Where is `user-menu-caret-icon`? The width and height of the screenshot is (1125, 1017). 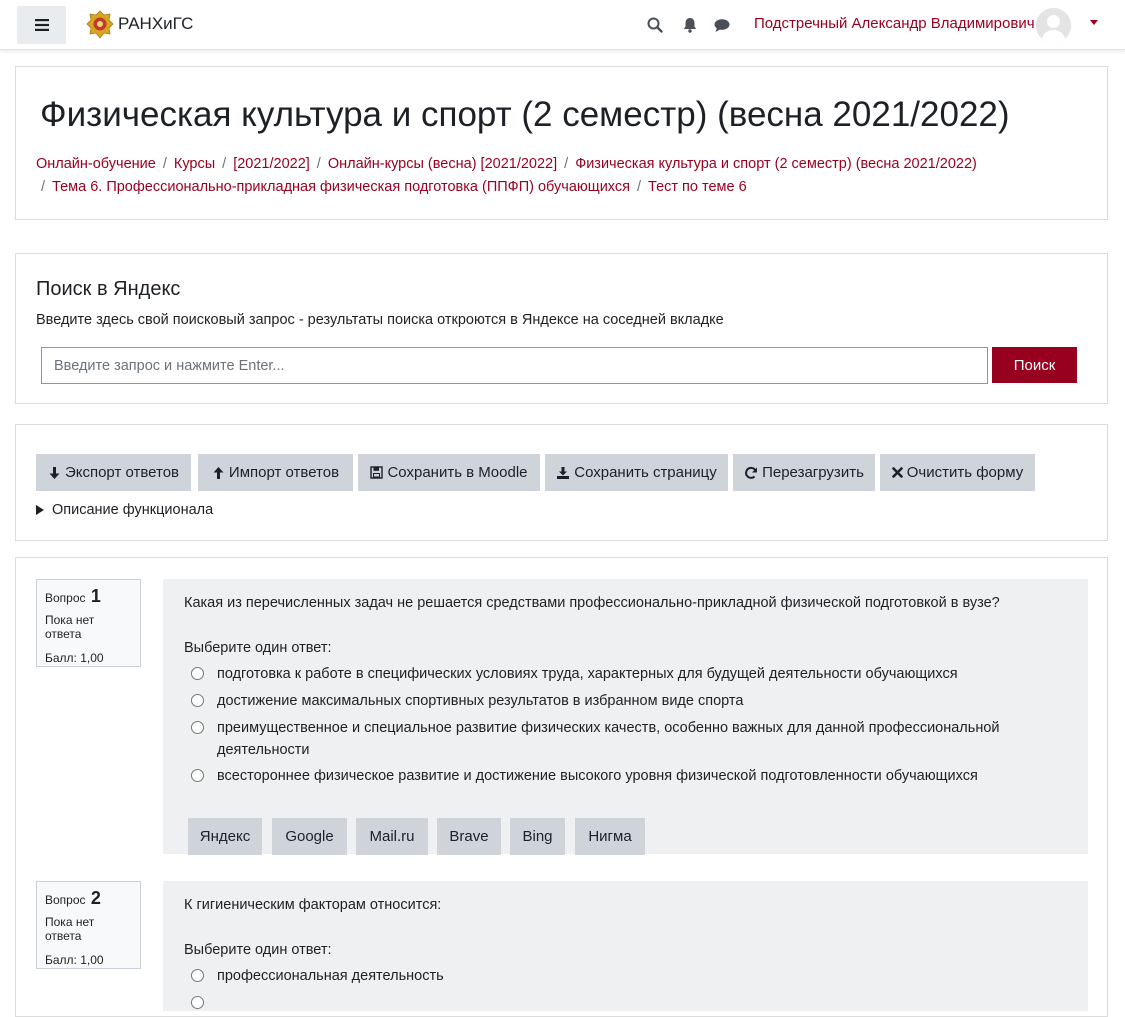 user-menu-caret-icon is located at coordinates (1094, 22).